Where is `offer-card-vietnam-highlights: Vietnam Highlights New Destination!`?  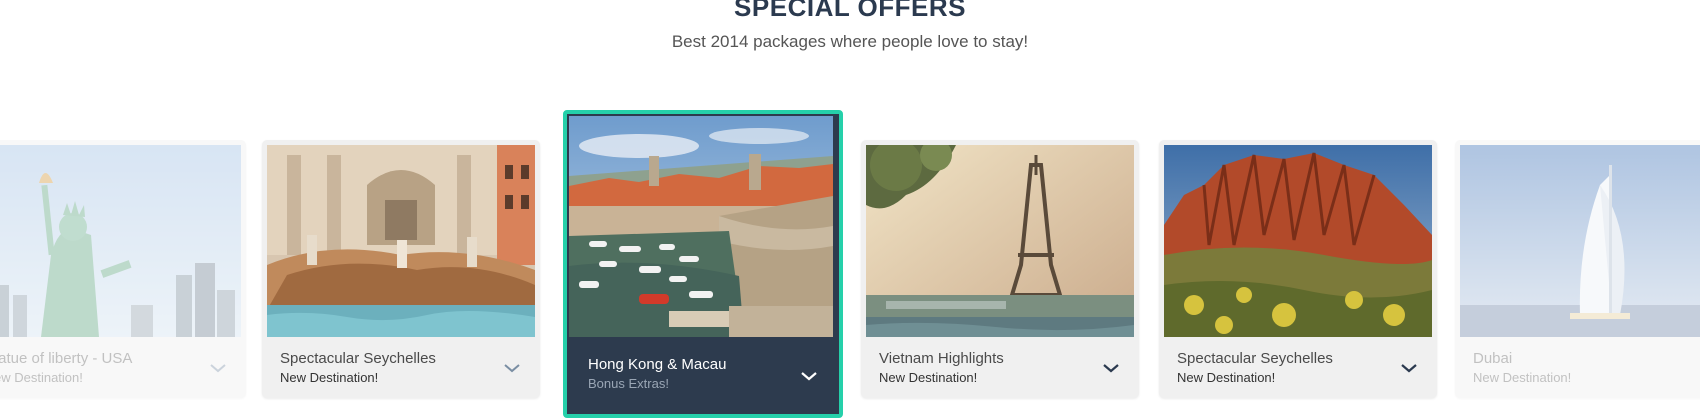
offer-card-vietnam-highlights: Vietnam Highlights New Destination! is located at coordinates (1000, 269).